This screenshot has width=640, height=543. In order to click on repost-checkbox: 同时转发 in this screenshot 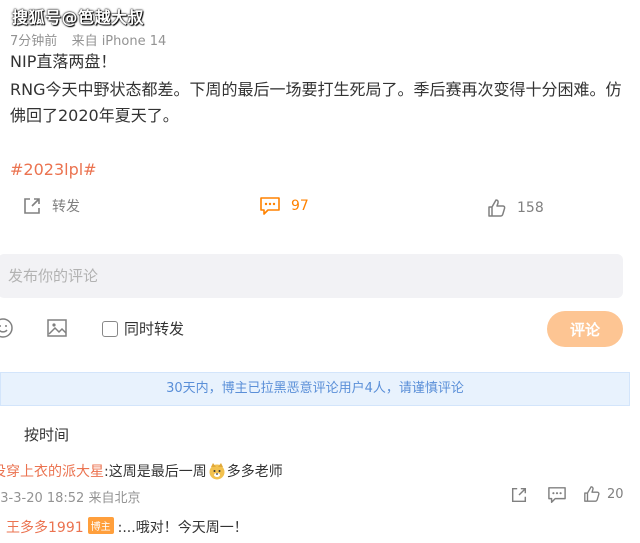, I will do `click(143, 328)`.